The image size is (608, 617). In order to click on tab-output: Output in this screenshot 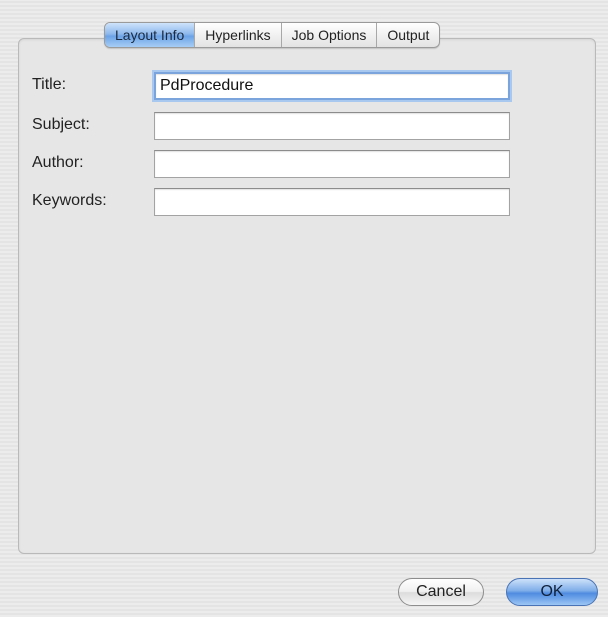, I will do `click(407, 35)`.